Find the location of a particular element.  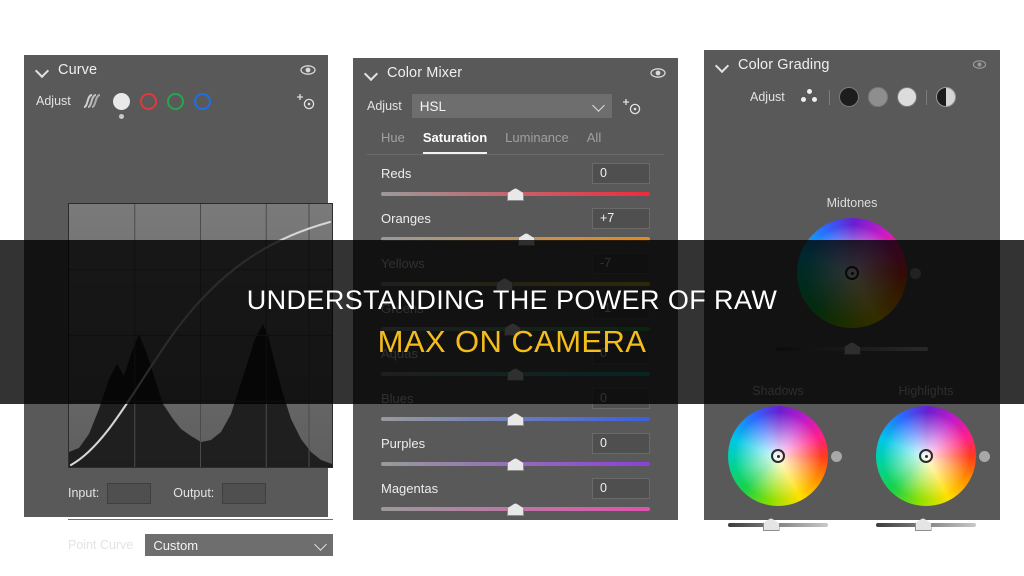

curve-divider is located at coordinates (200, 519).